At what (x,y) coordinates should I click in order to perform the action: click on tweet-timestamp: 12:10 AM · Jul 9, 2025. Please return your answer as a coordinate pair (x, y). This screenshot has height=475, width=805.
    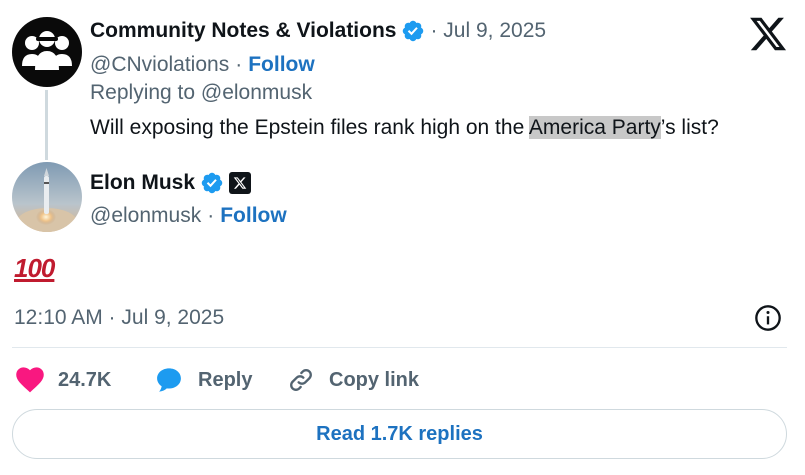
    Looking at the image, I should click on (119, 318).